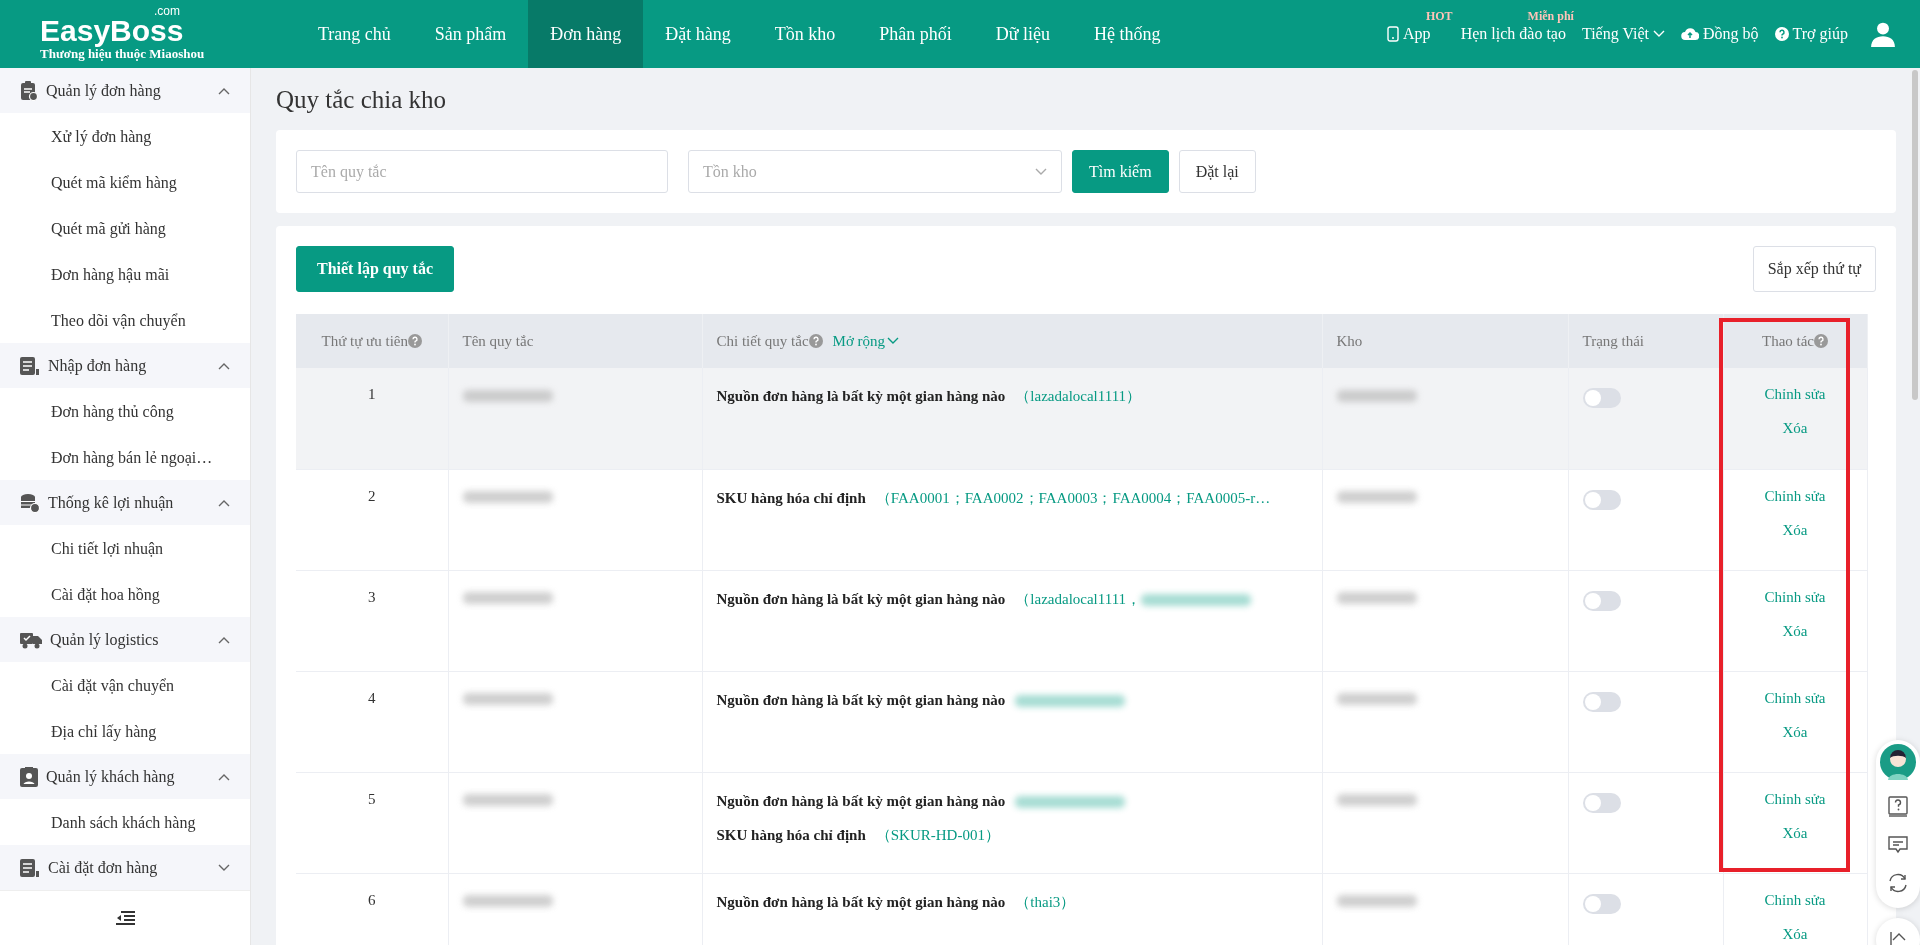  I want to click on sidebar-group: Cài đặt đơn hàng, so click(125, 867).